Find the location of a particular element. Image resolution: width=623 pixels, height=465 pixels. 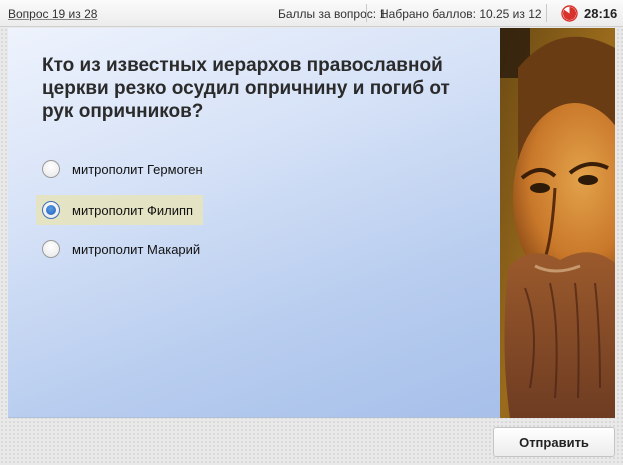

pie-timer-icon is located at coordinates (569, 13).